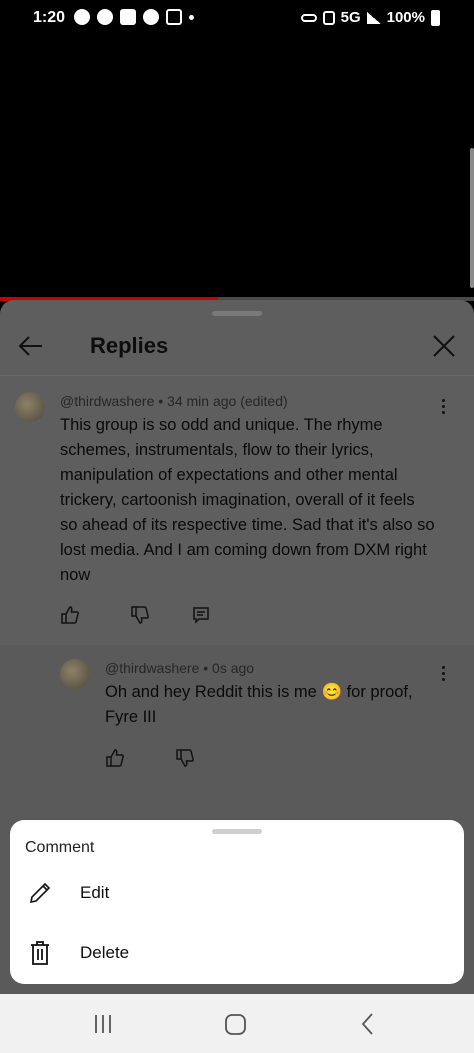 Image resolution: width=474 pixels, height=1053 pixels. I want to click on replies-header: Replies, so click(237, 347).